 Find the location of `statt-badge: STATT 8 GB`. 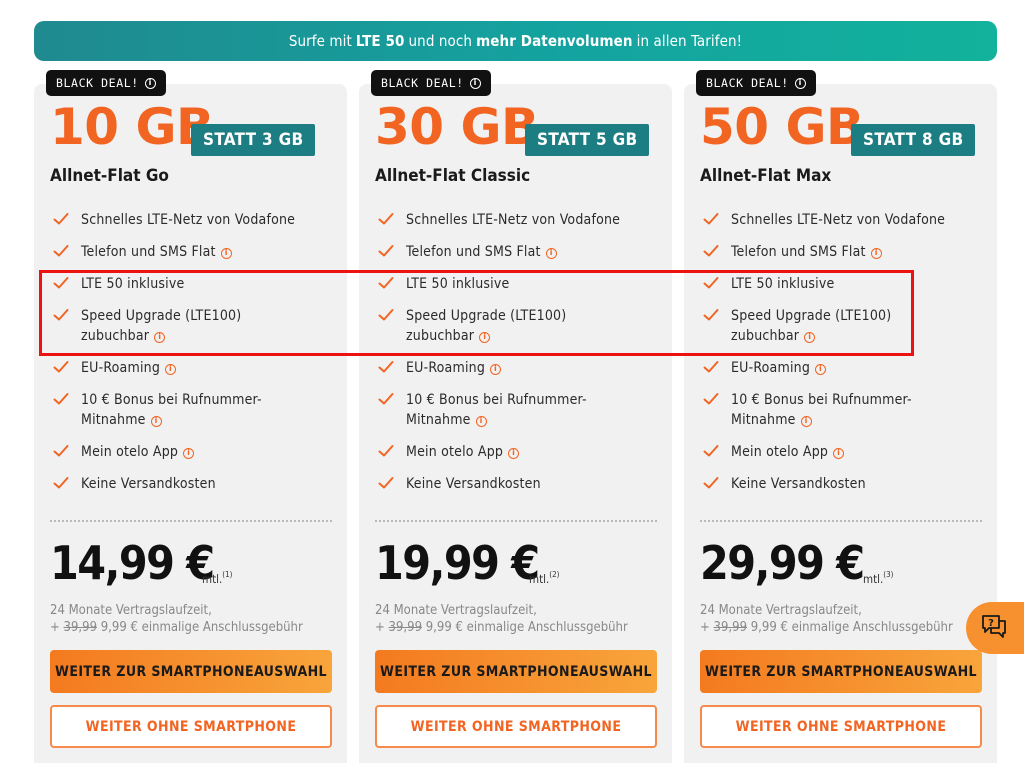

statt-badge: STATT 8 GB is located at coordinates (913, 140).